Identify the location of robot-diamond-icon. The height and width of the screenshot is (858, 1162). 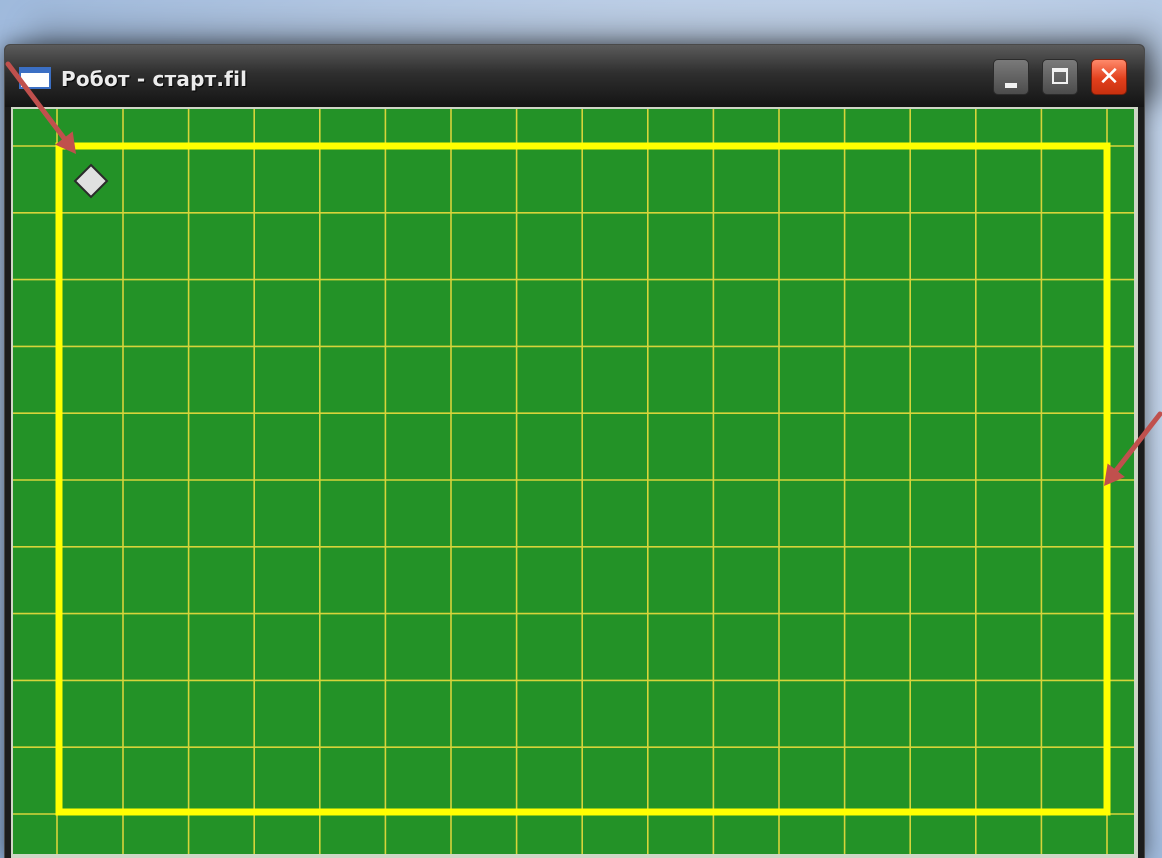
(91, 181).